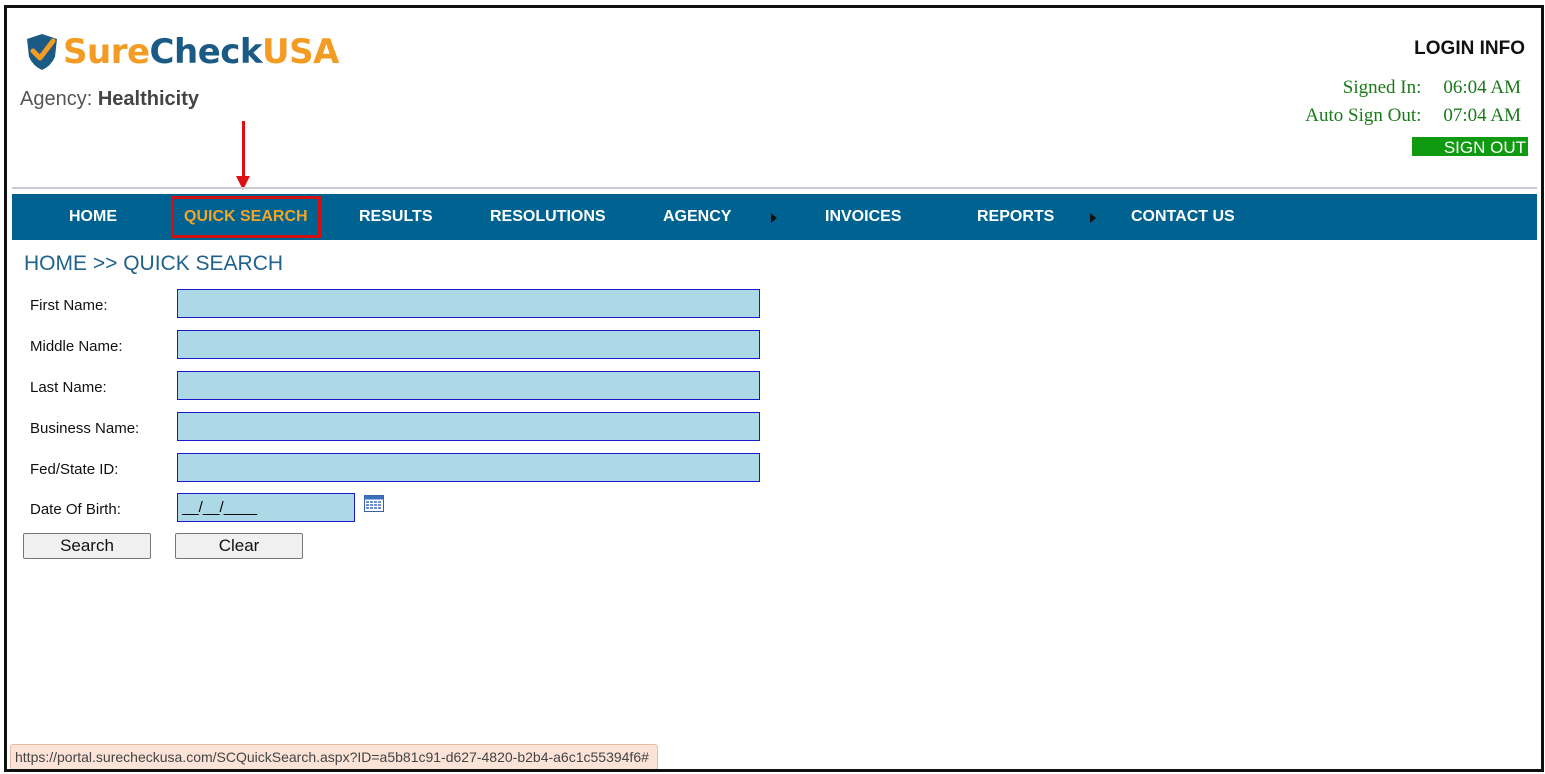 This screenshot has height=774, width=1545. What do you see at coordinates (106, 52) in the screenshot?
I see `logo-part-sure: Sure` at bounding box center [106, 52].